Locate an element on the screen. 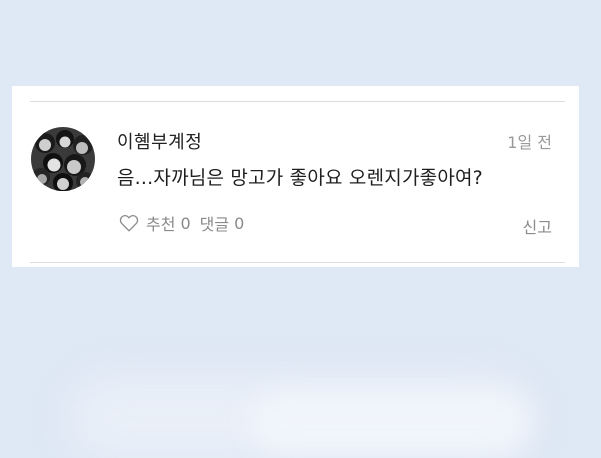  reply-count: 0 is located at coordinates (239, 223).